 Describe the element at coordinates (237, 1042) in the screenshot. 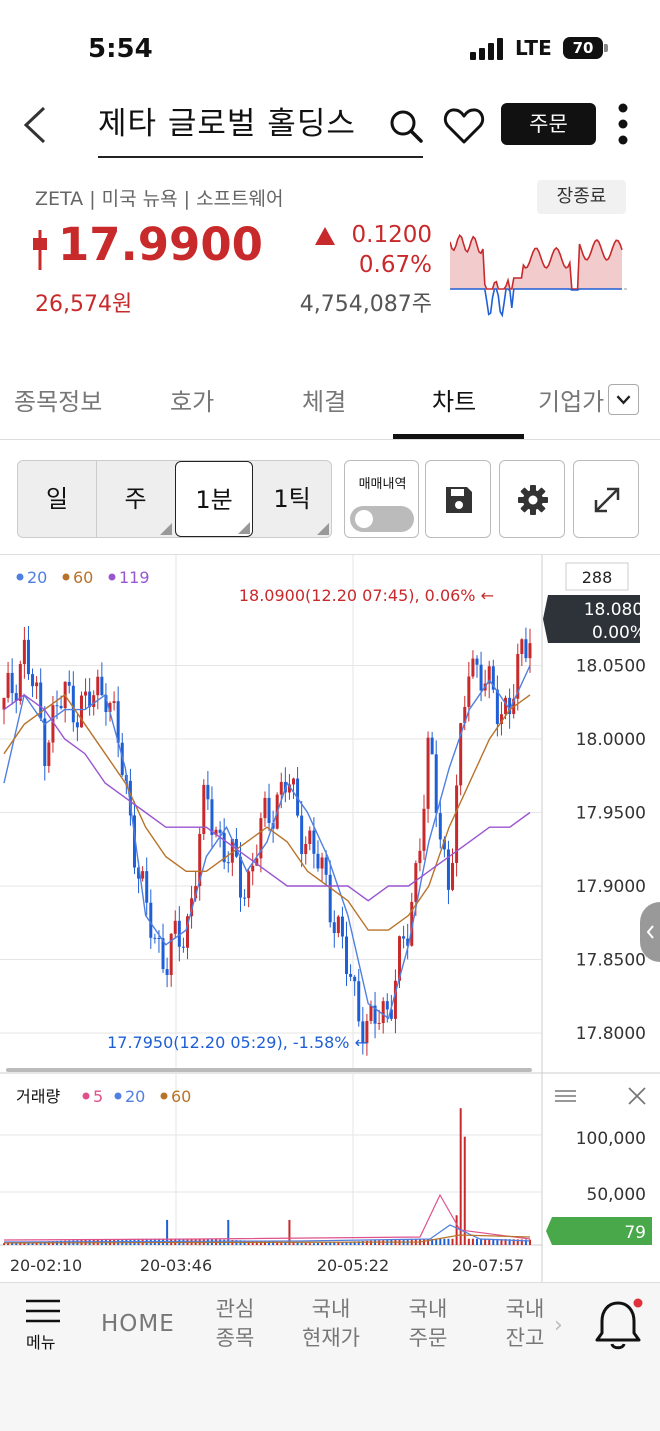

I see `low-annotation: 17.7950(12.20 05:29), -1.58% ←` at that location.